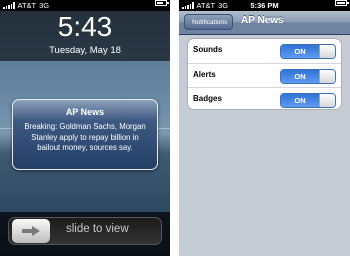 This screenshot has width=350, height=256. I want to click on settings-row-badges: Badges ON, so click(264, 98).